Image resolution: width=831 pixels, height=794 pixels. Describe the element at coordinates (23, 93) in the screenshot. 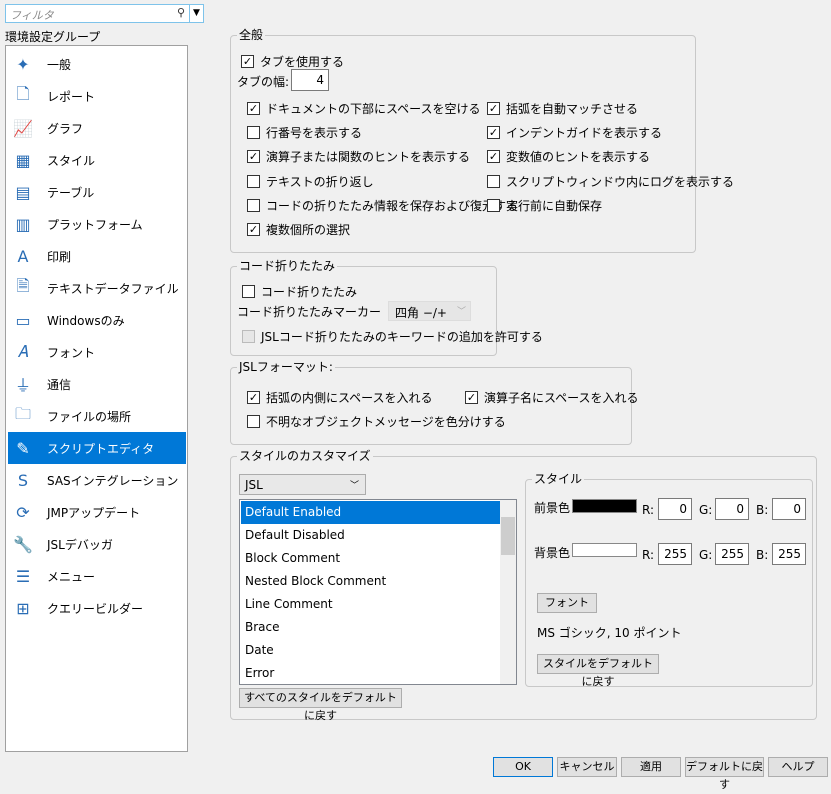

I see `report-icon: 🗋` at that location.